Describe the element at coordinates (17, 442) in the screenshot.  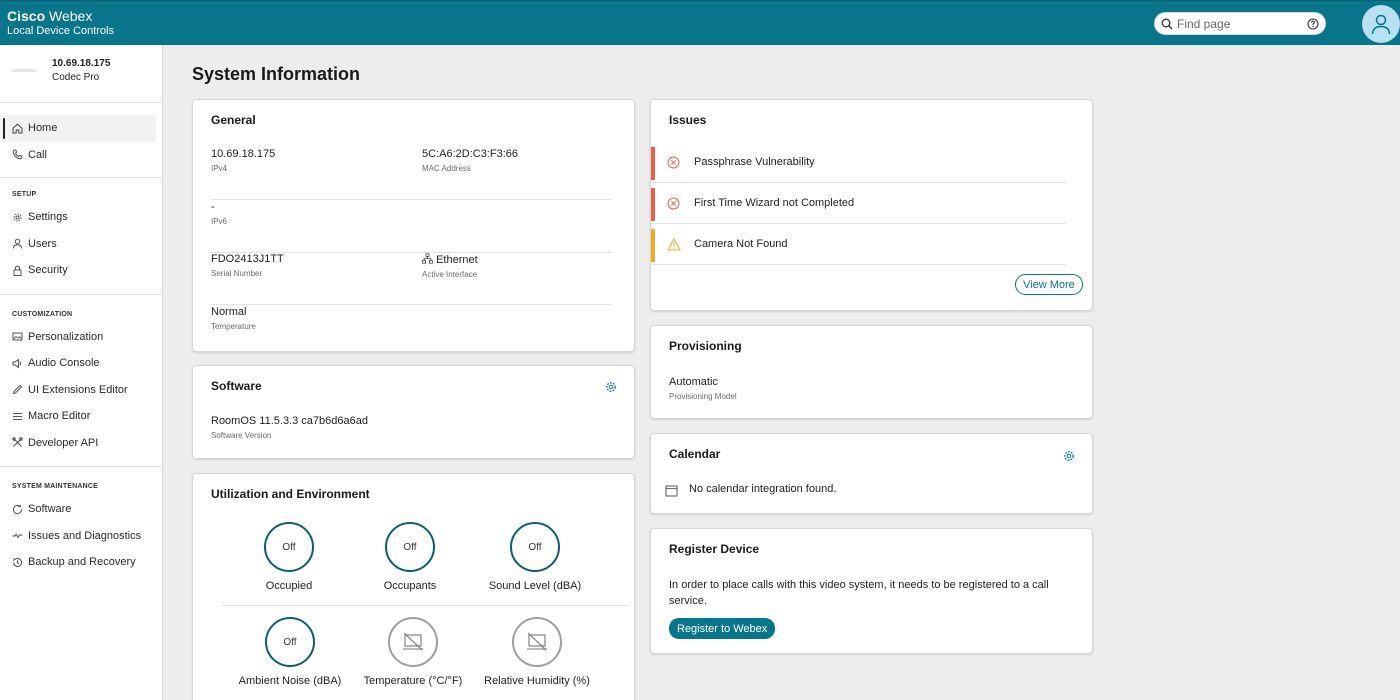
I see `tools-icon` at that location.